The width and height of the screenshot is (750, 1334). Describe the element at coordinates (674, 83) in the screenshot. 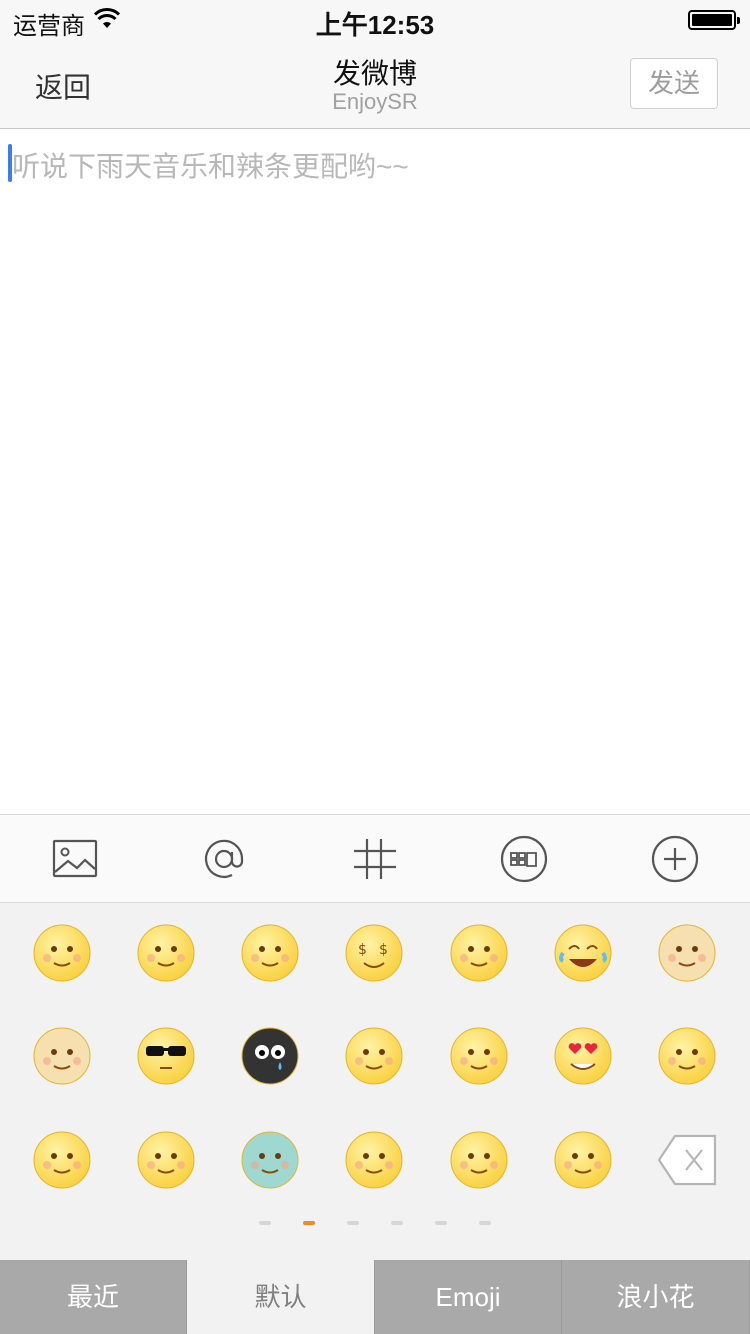

I see `send-button: 发送` at that location.